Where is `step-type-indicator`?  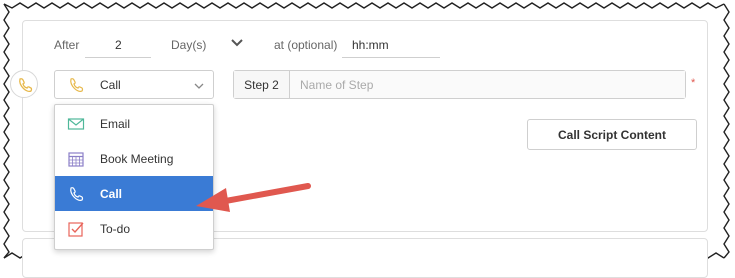
step-type-indicator is located at coordinates (24, 84).